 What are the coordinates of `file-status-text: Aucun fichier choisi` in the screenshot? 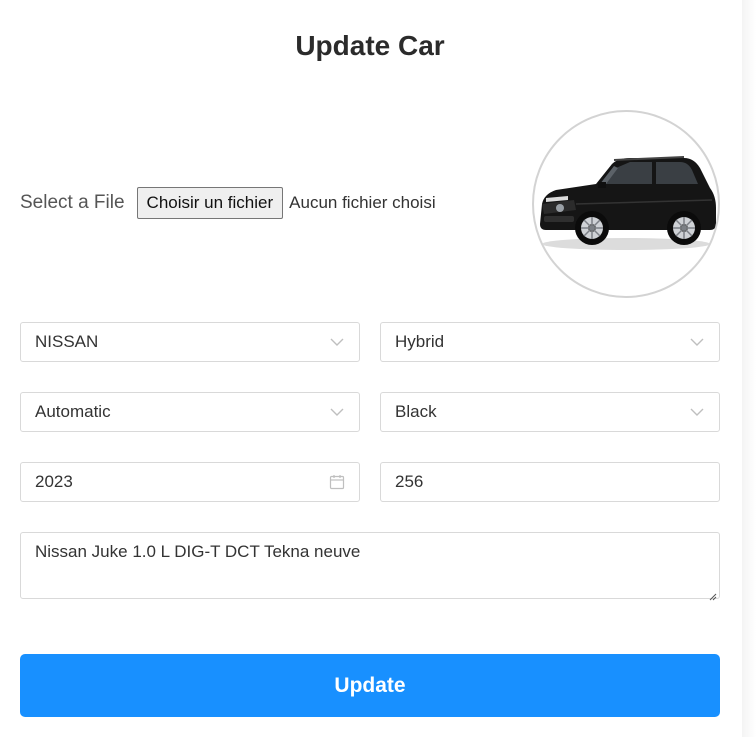 It's located at (362, 202).